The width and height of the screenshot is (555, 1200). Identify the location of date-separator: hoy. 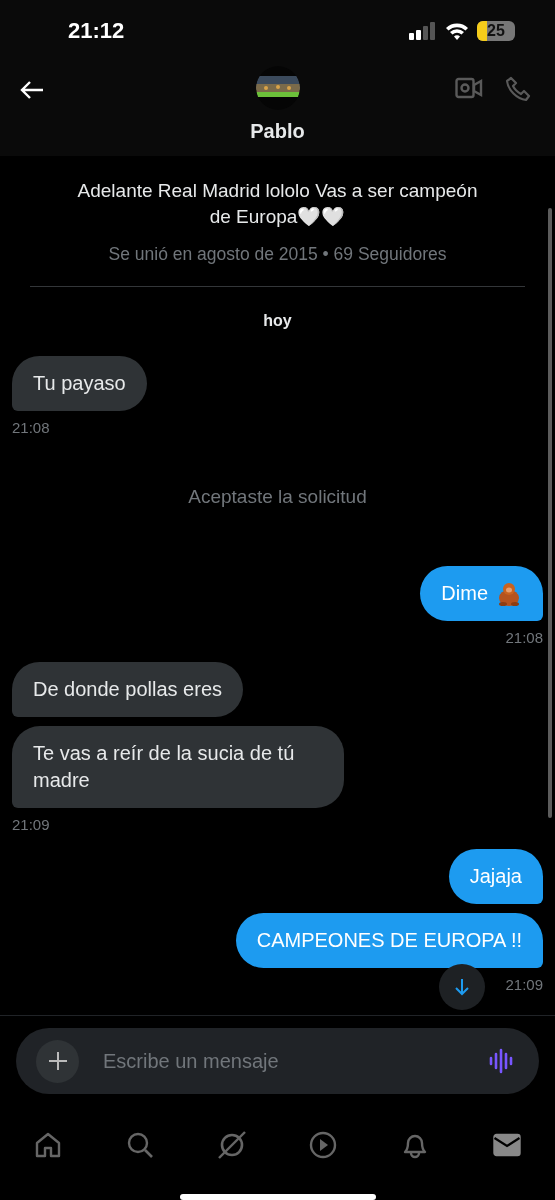
(277, 321).